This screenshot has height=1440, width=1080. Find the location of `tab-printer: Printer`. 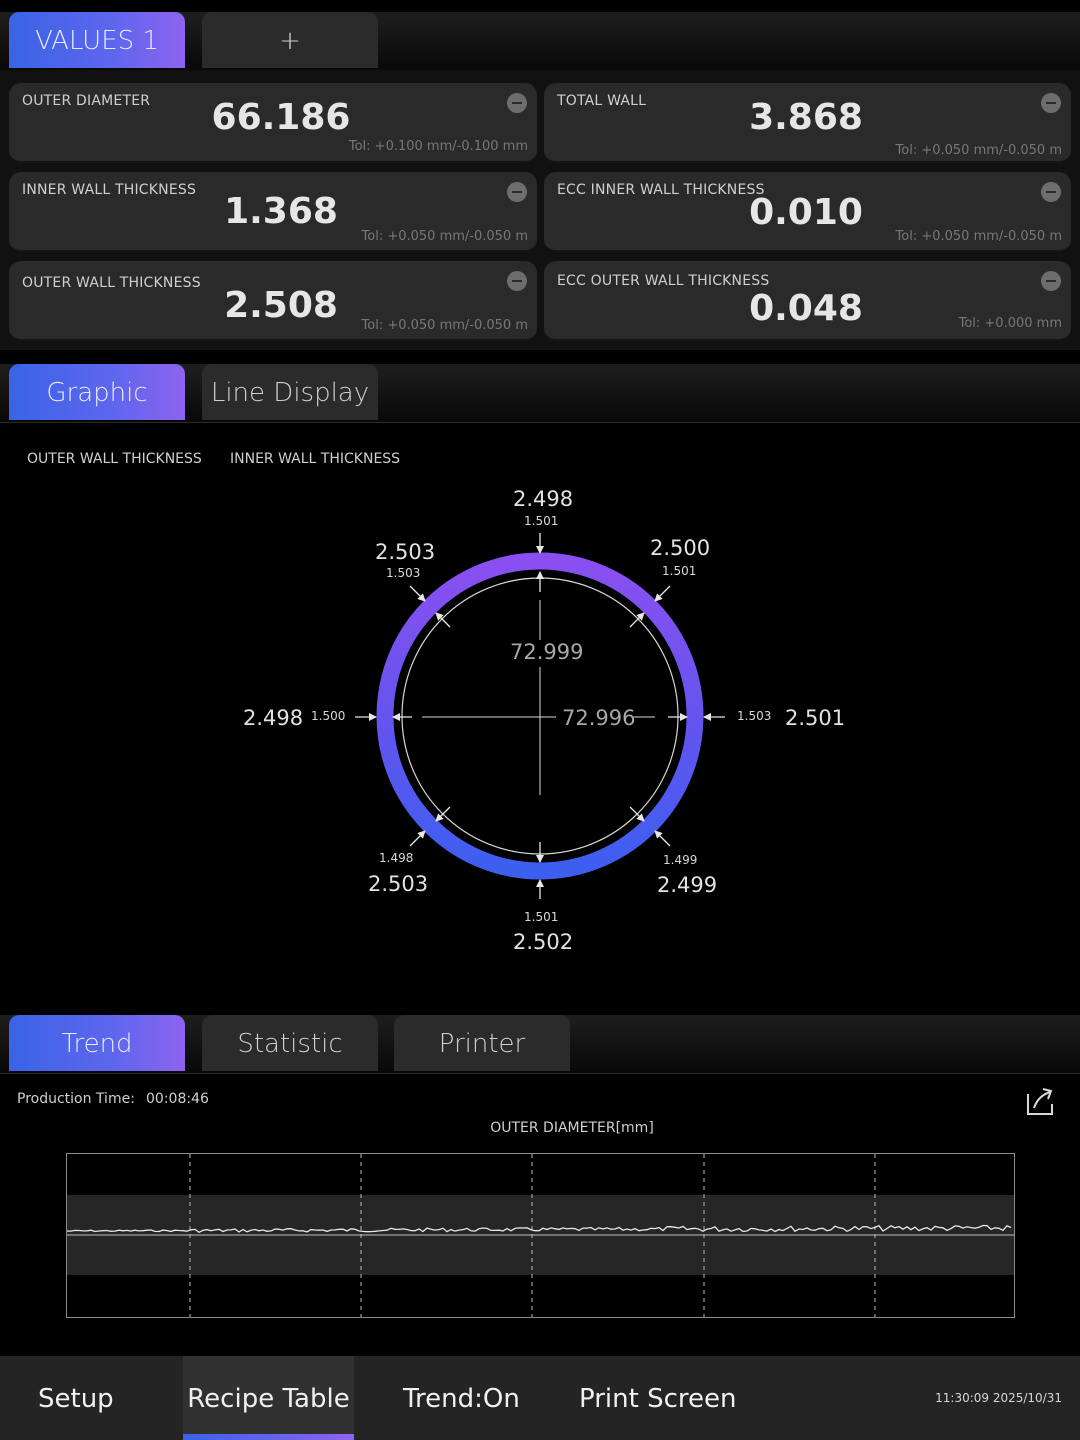

tab-printer: Printer is located at coordinates (482, 1043).